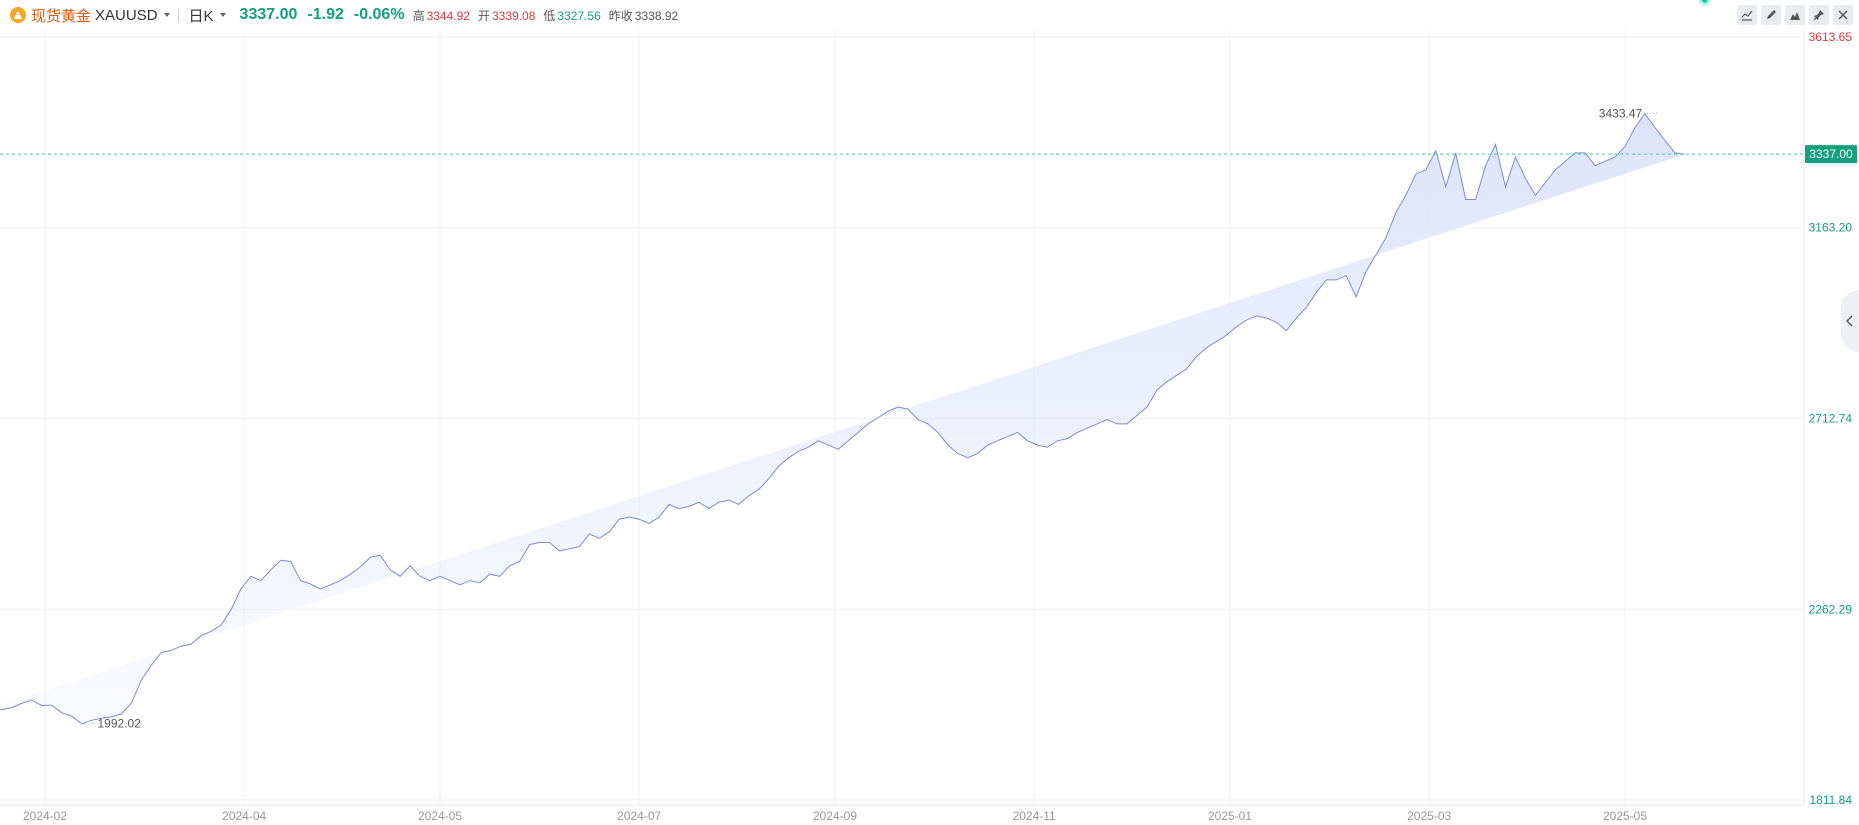  What do you see at coordinates (440, 816) in the screenshot?
I see `x-tick-label-2: 2024-05` at bounding box center [440, 816].